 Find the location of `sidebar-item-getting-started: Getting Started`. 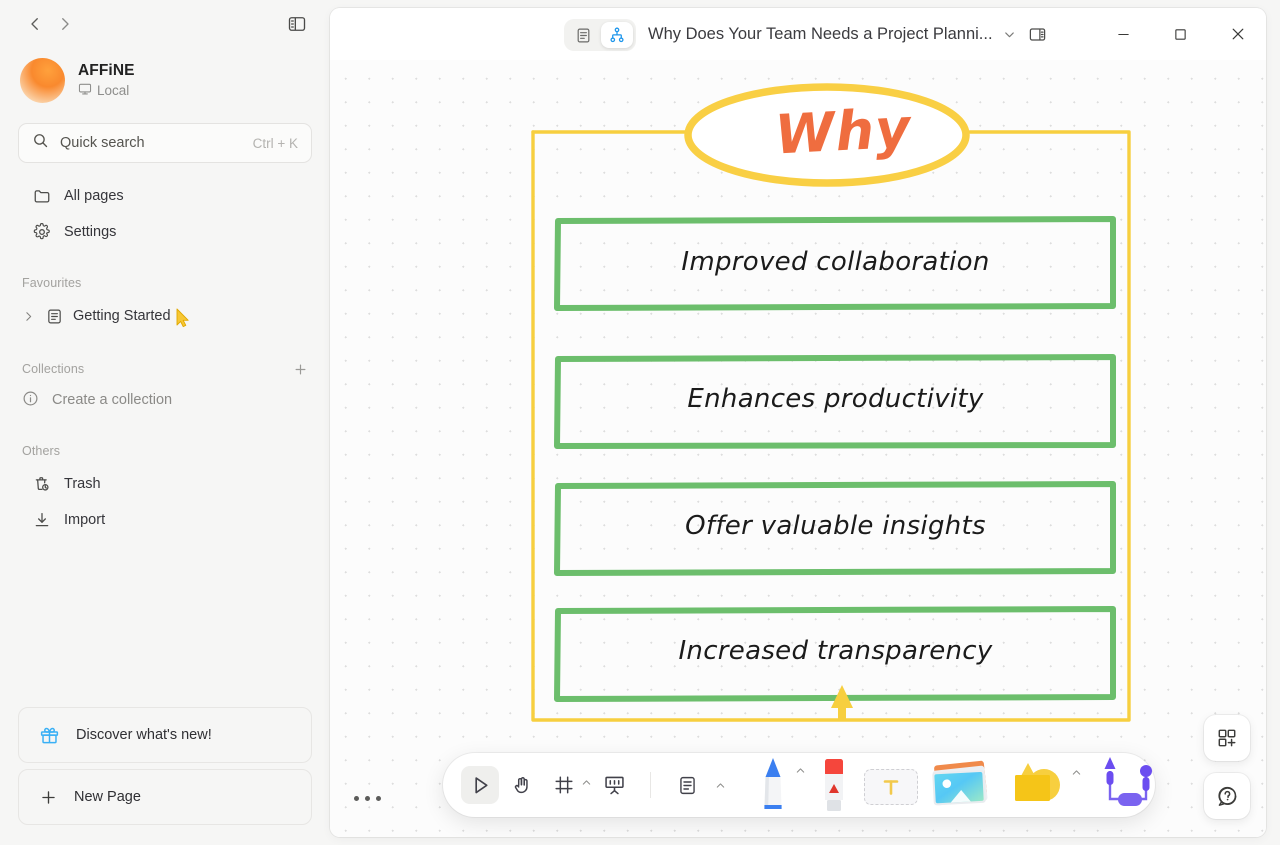

sidebar-item-getting-started: Getting Started is located at coordinates (165, 316).